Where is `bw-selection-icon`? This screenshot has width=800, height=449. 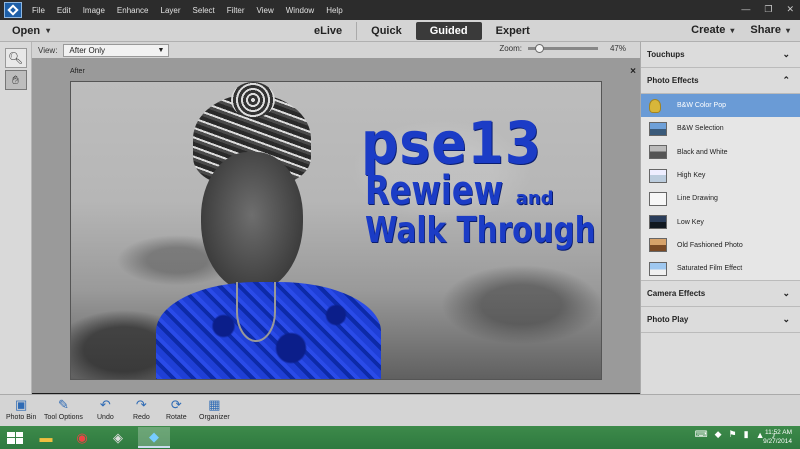 bw-selection-icon is located at coordinates (658, 128).